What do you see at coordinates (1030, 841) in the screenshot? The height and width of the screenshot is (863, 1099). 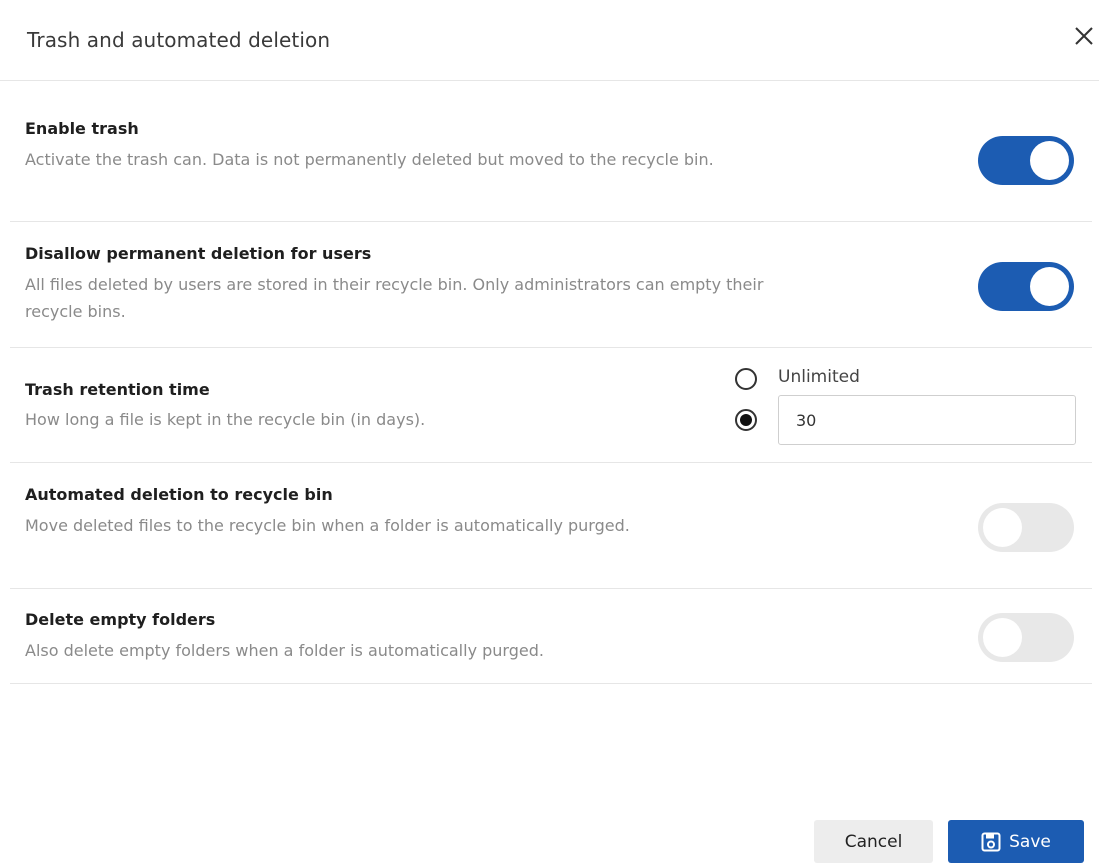 I see `save-button-label: Save` at bounding box center [1030, 841].